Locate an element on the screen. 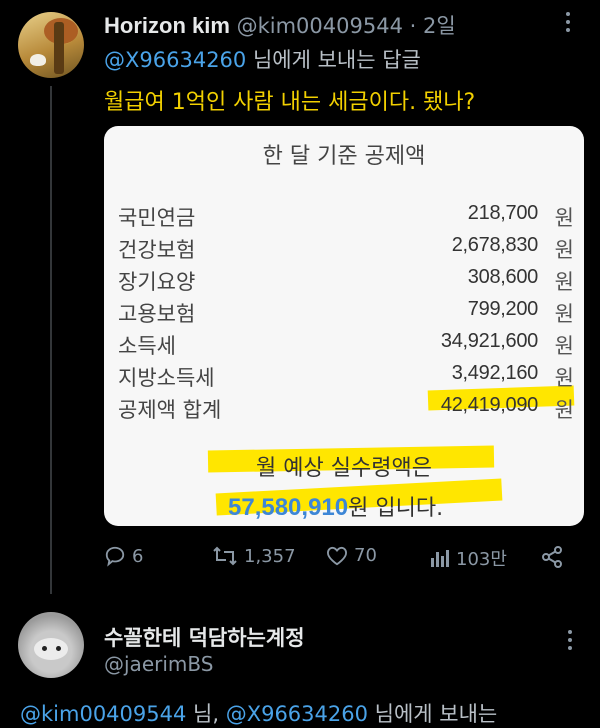 This screenshot has width=600, height=728. reply-suffix: 님에게 보내는 is located at coordinates (432, 714).